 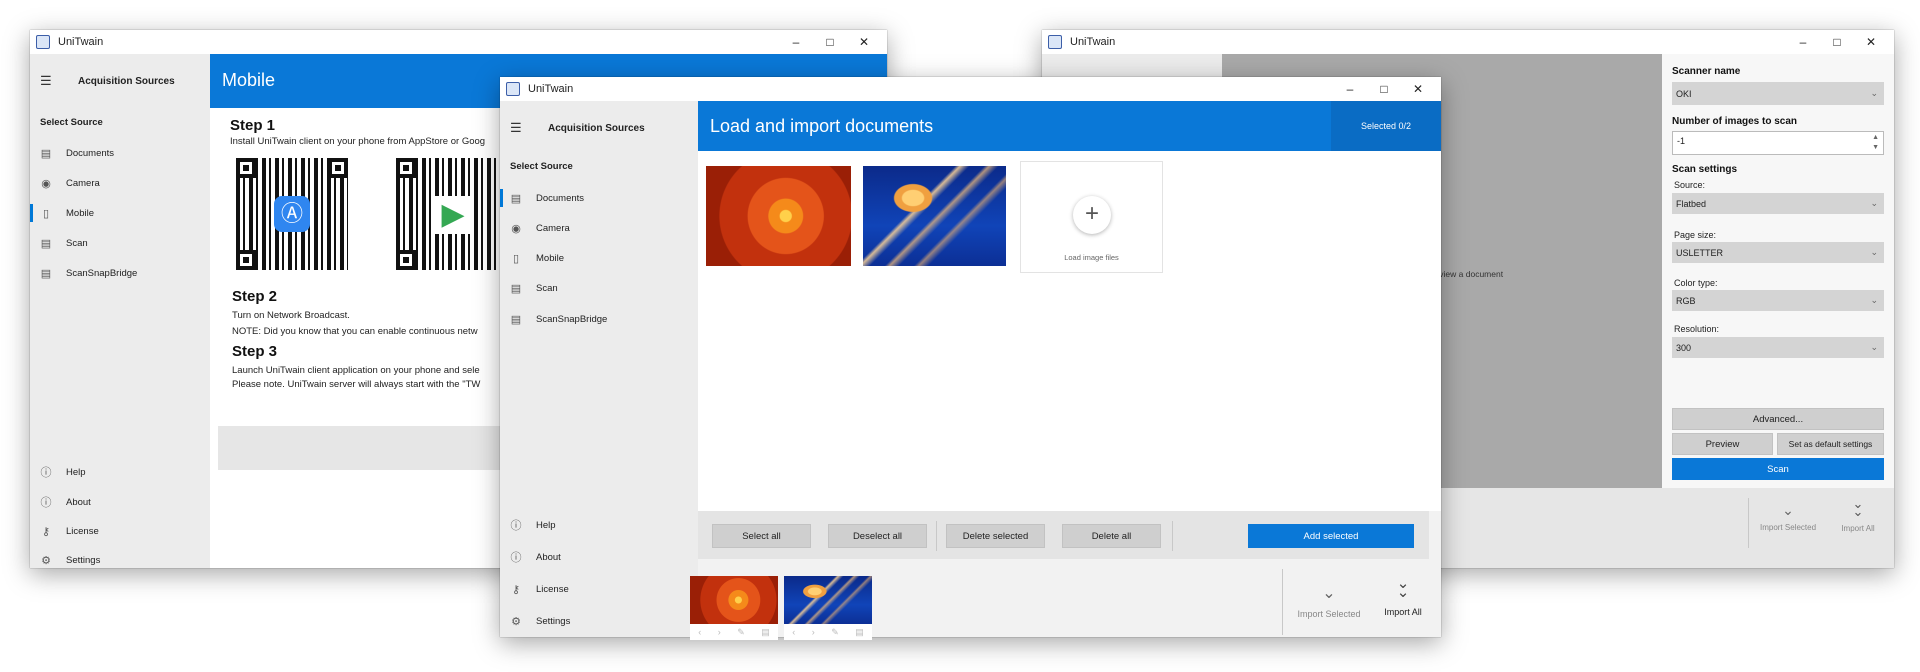 I want to click on info-icon: ⓘ, so click(x=46, y=503).